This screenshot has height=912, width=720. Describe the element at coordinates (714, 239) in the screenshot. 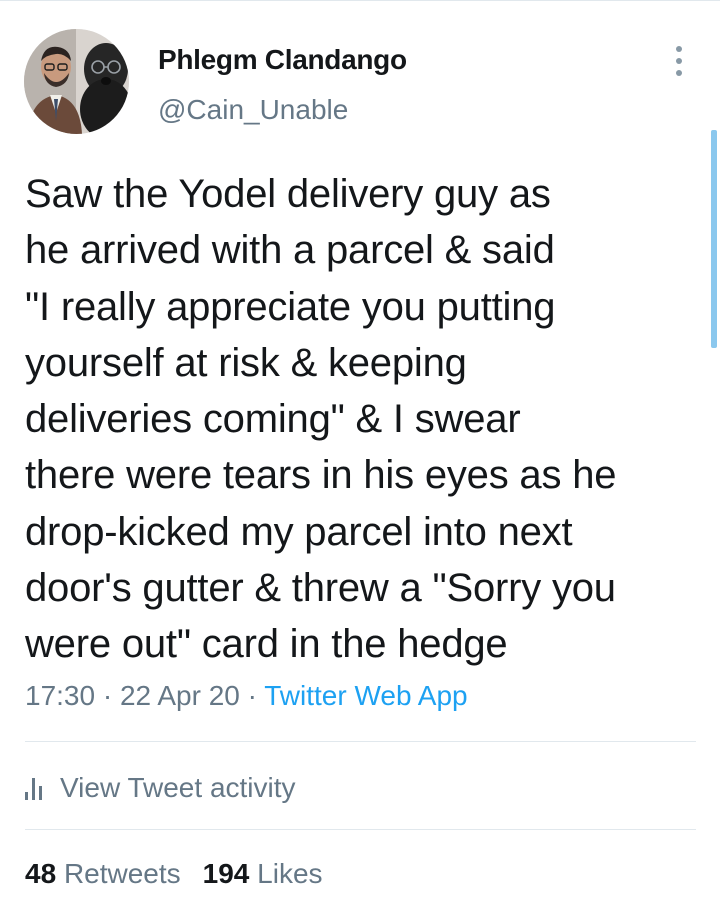

I see `scrollbar` at that location.